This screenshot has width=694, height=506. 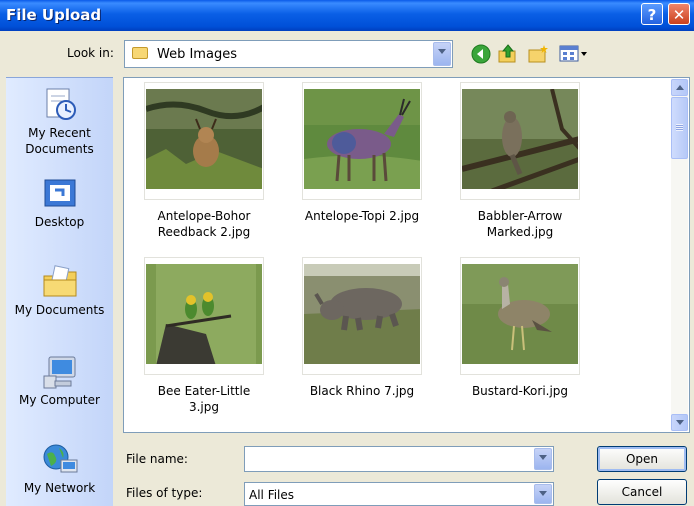 I want to click on scroll-thumb, so click(x=679, y=128).